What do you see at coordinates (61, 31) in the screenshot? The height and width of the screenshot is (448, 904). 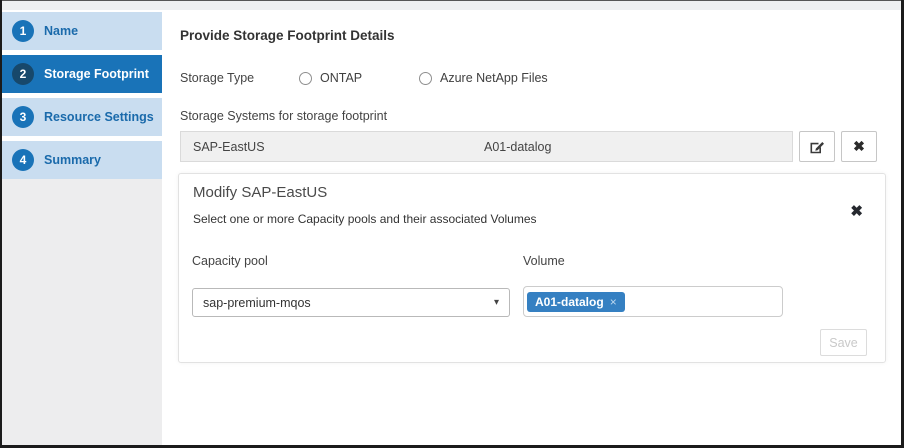 I see `step-label: Name` at bounding box center [61, 31].